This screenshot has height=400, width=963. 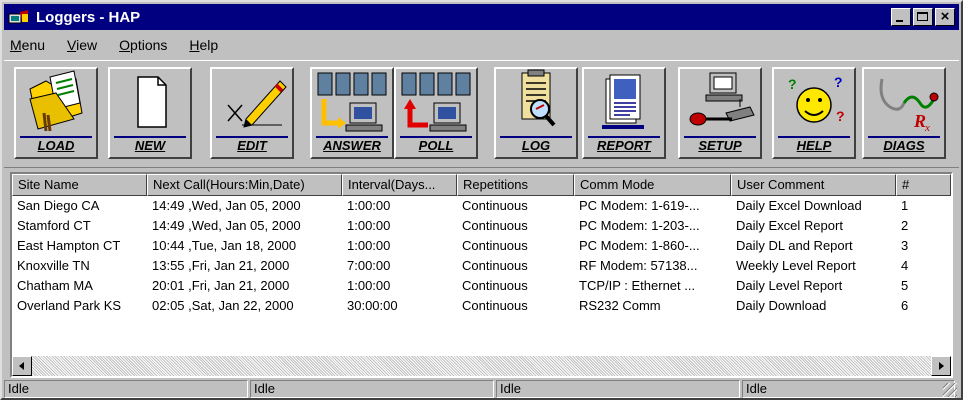 I want to click on help-button: ? ? ? HELP, so click(x=814, y=113).